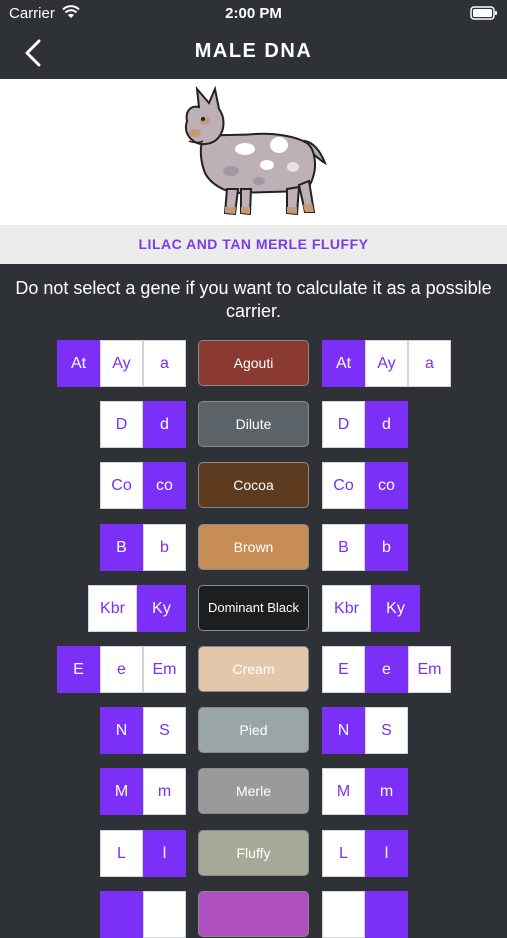 The height and width of the screenshot is (938, 507). Describe the element at coordinates (253, 730) in the screenshot. I see `gene-label-pied: Pied` at that location.